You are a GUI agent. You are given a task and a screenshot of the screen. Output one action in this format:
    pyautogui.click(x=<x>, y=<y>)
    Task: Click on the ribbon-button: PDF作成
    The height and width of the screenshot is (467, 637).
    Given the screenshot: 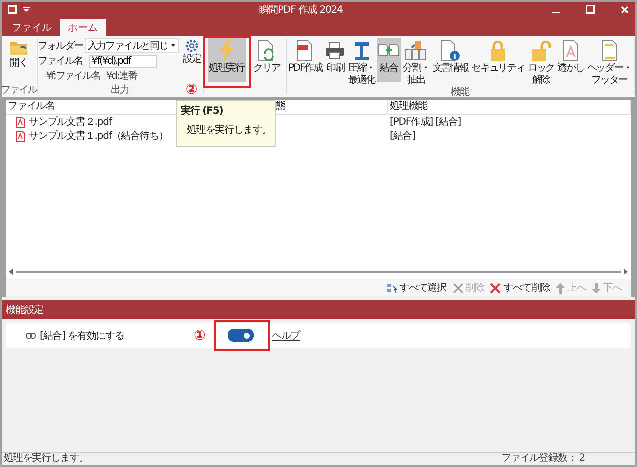 What is the action you would take?
    pyautogui.click(x=305, y=60)
    